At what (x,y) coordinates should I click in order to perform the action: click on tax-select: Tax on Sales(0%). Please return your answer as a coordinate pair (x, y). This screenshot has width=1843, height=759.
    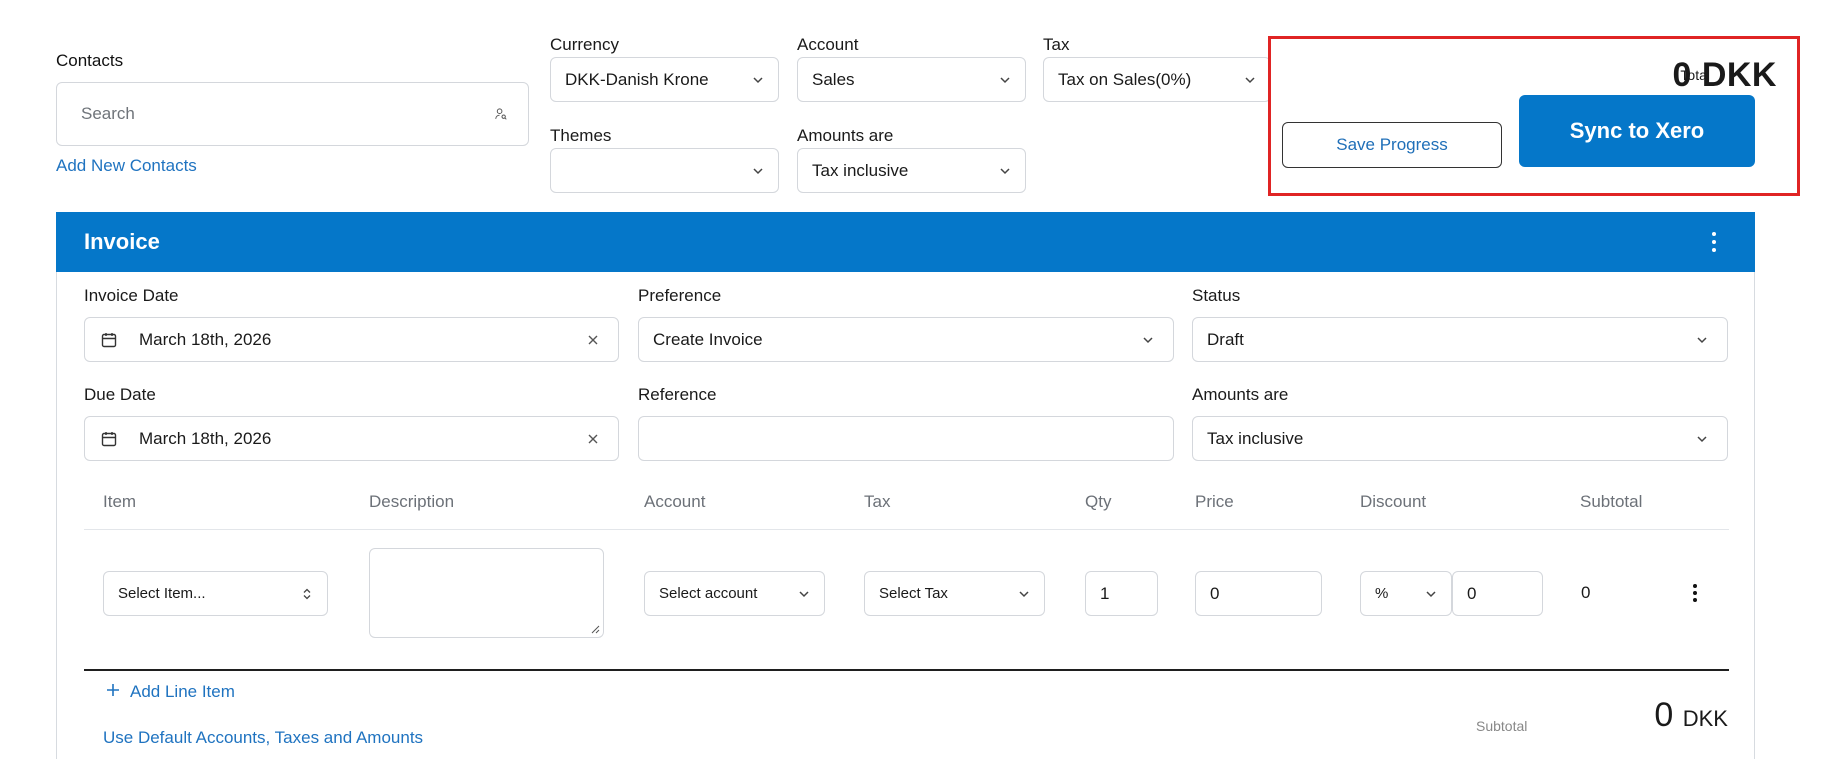
    Looking at the image, I should click on (1157, 79).